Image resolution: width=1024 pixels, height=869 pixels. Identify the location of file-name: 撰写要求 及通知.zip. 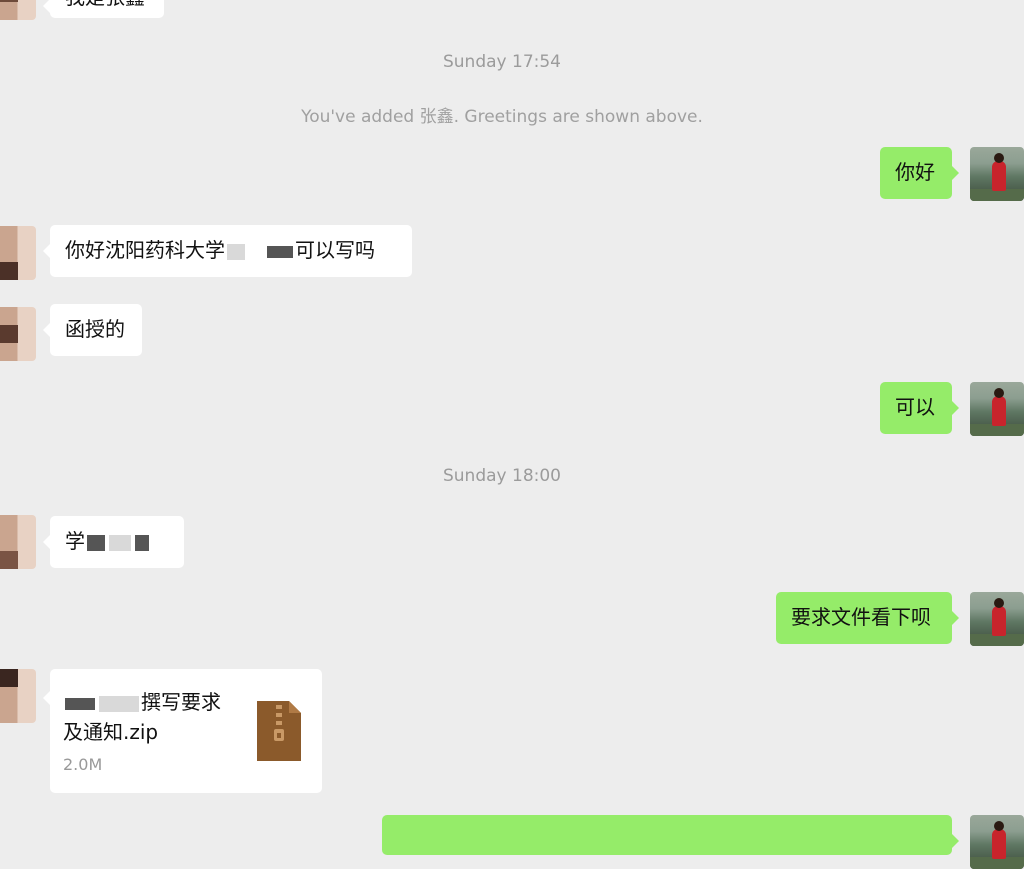
(142, 717).